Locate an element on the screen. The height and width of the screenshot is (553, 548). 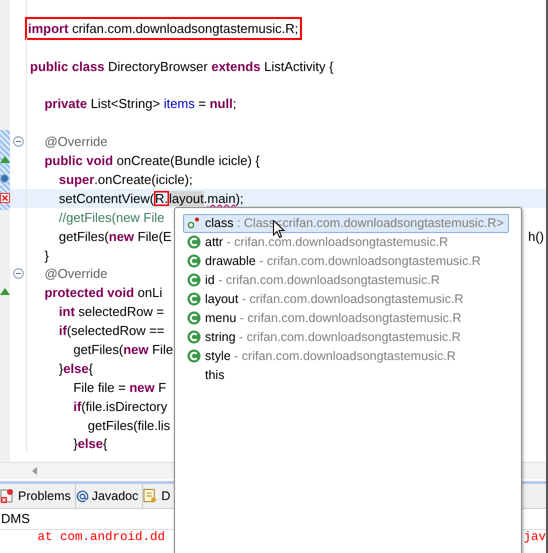
view-tab: Problems is located at coordinates (38, 496).